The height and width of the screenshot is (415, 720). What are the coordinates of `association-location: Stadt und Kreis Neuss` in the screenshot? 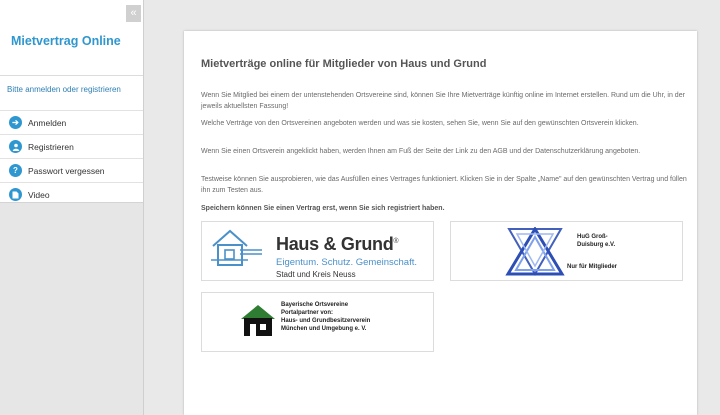 It's located at (316, 274).